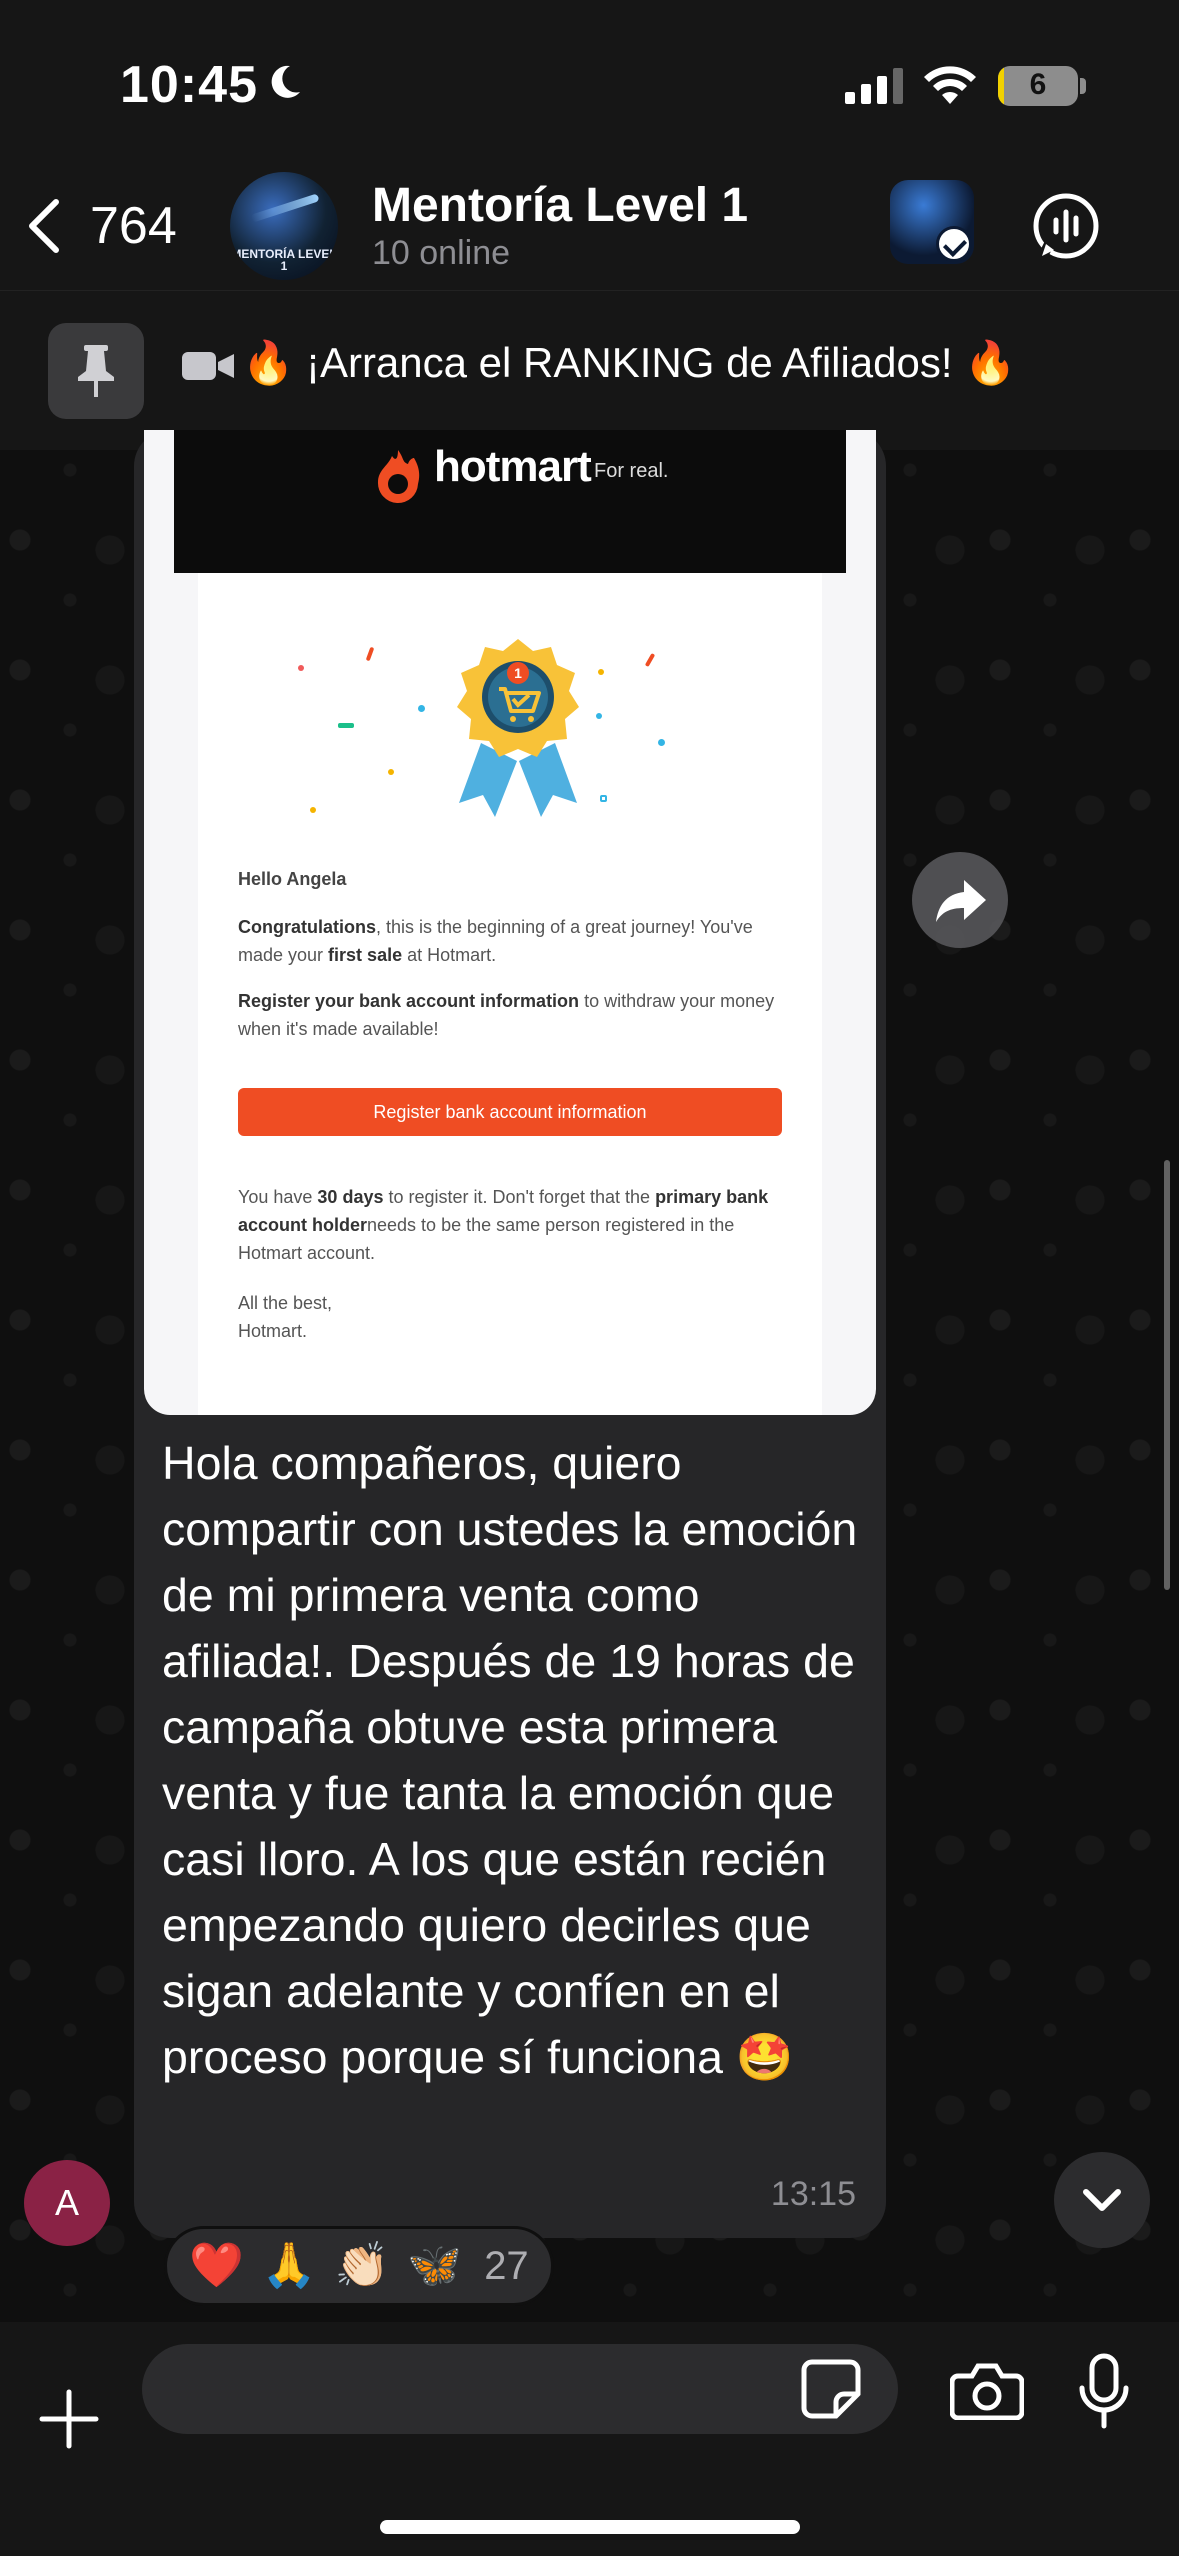 Image resolution: width=1179 pixels, height=2556 pixels. Describe the element at coordinates (520, 2389) in the screenshot. I see `message-input` at that location.